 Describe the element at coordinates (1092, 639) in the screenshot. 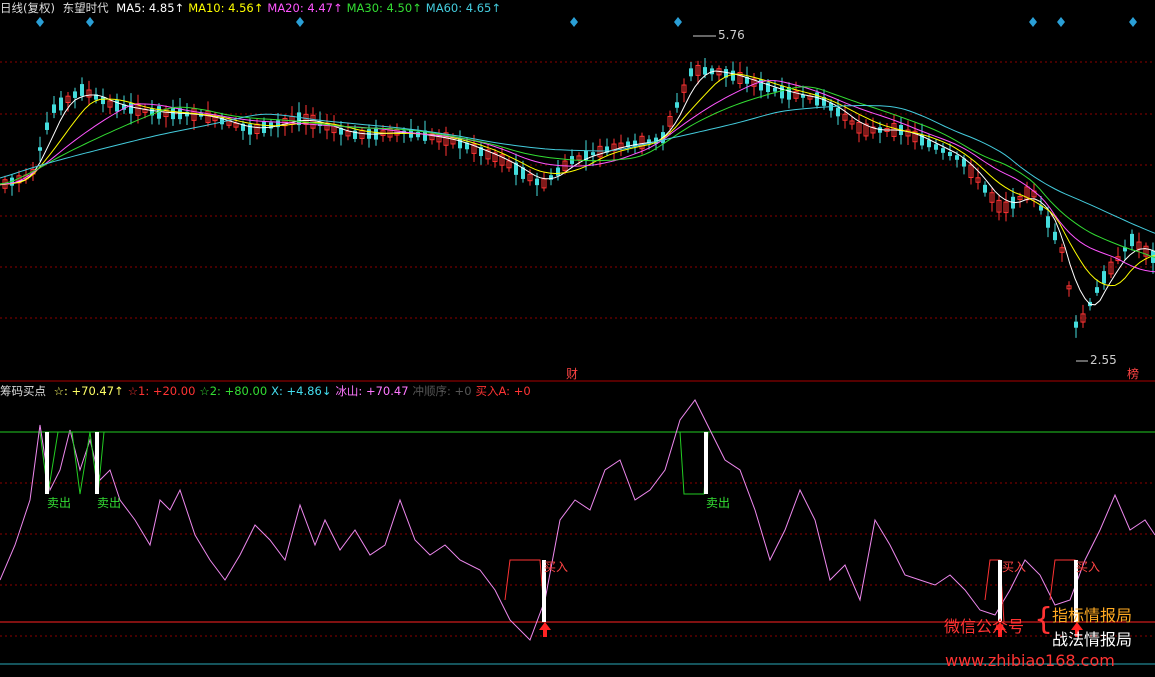

I see `promo-line2: 战法情报局` at that location.